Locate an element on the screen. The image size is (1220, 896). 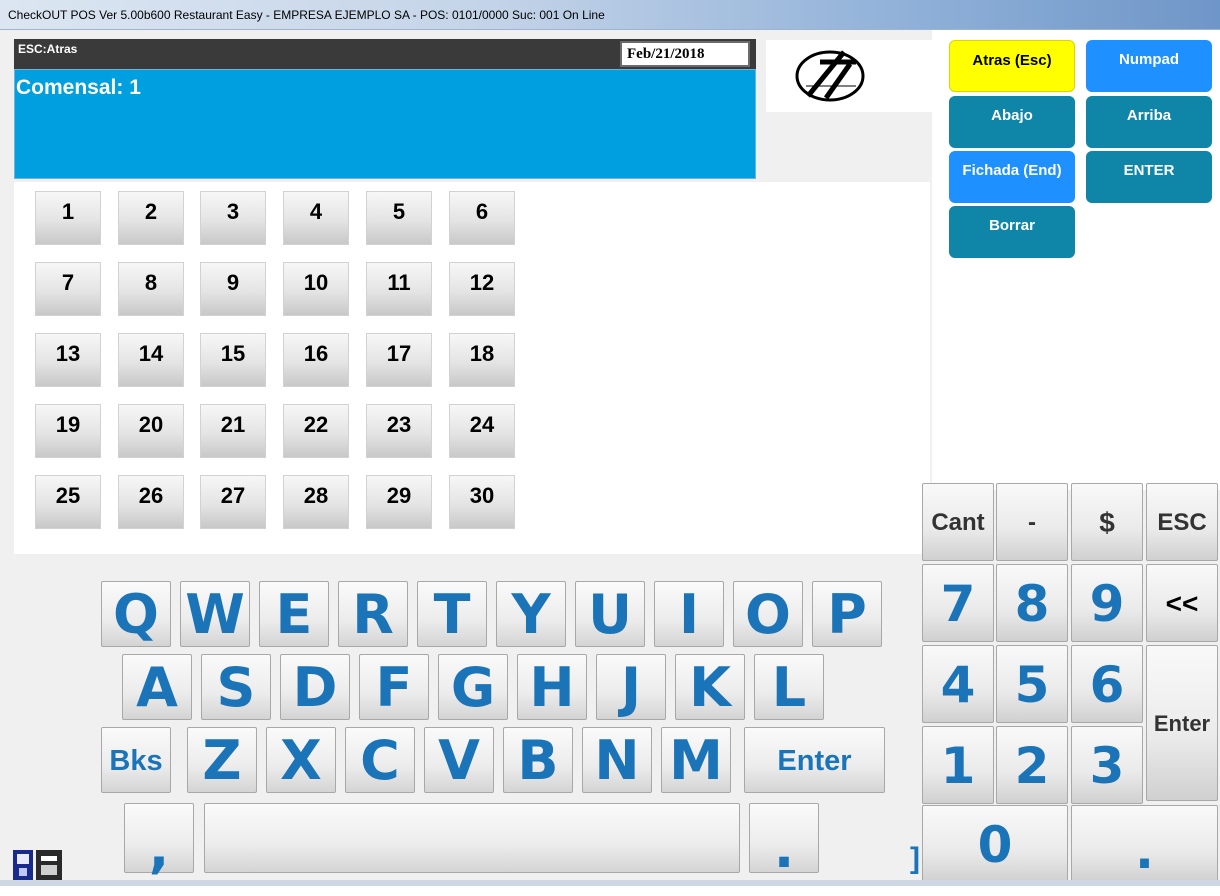
enter-key: Enter is located at coordinates (814, 760).